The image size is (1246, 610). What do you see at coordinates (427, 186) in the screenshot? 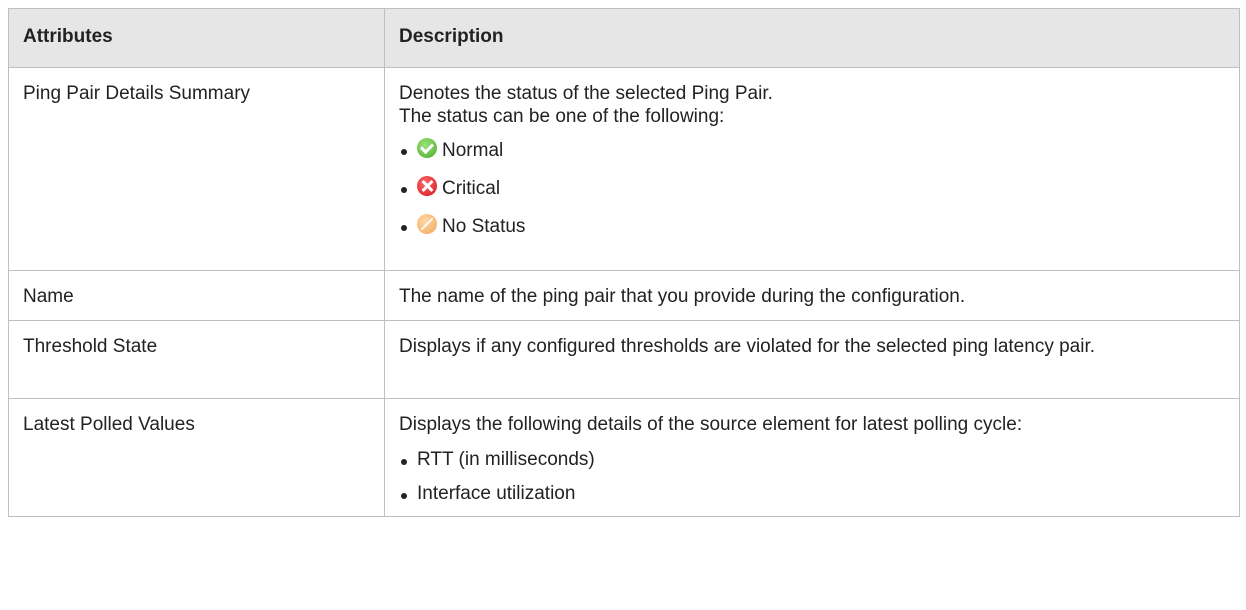
I see `critical-status-icon` at bounding box center [427, 186].